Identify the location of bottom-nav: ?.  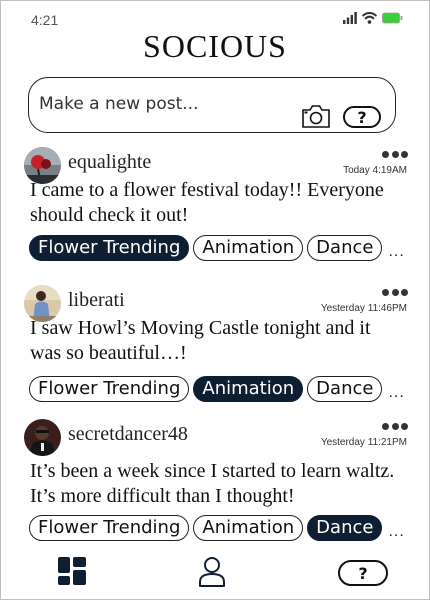
(215, 575).